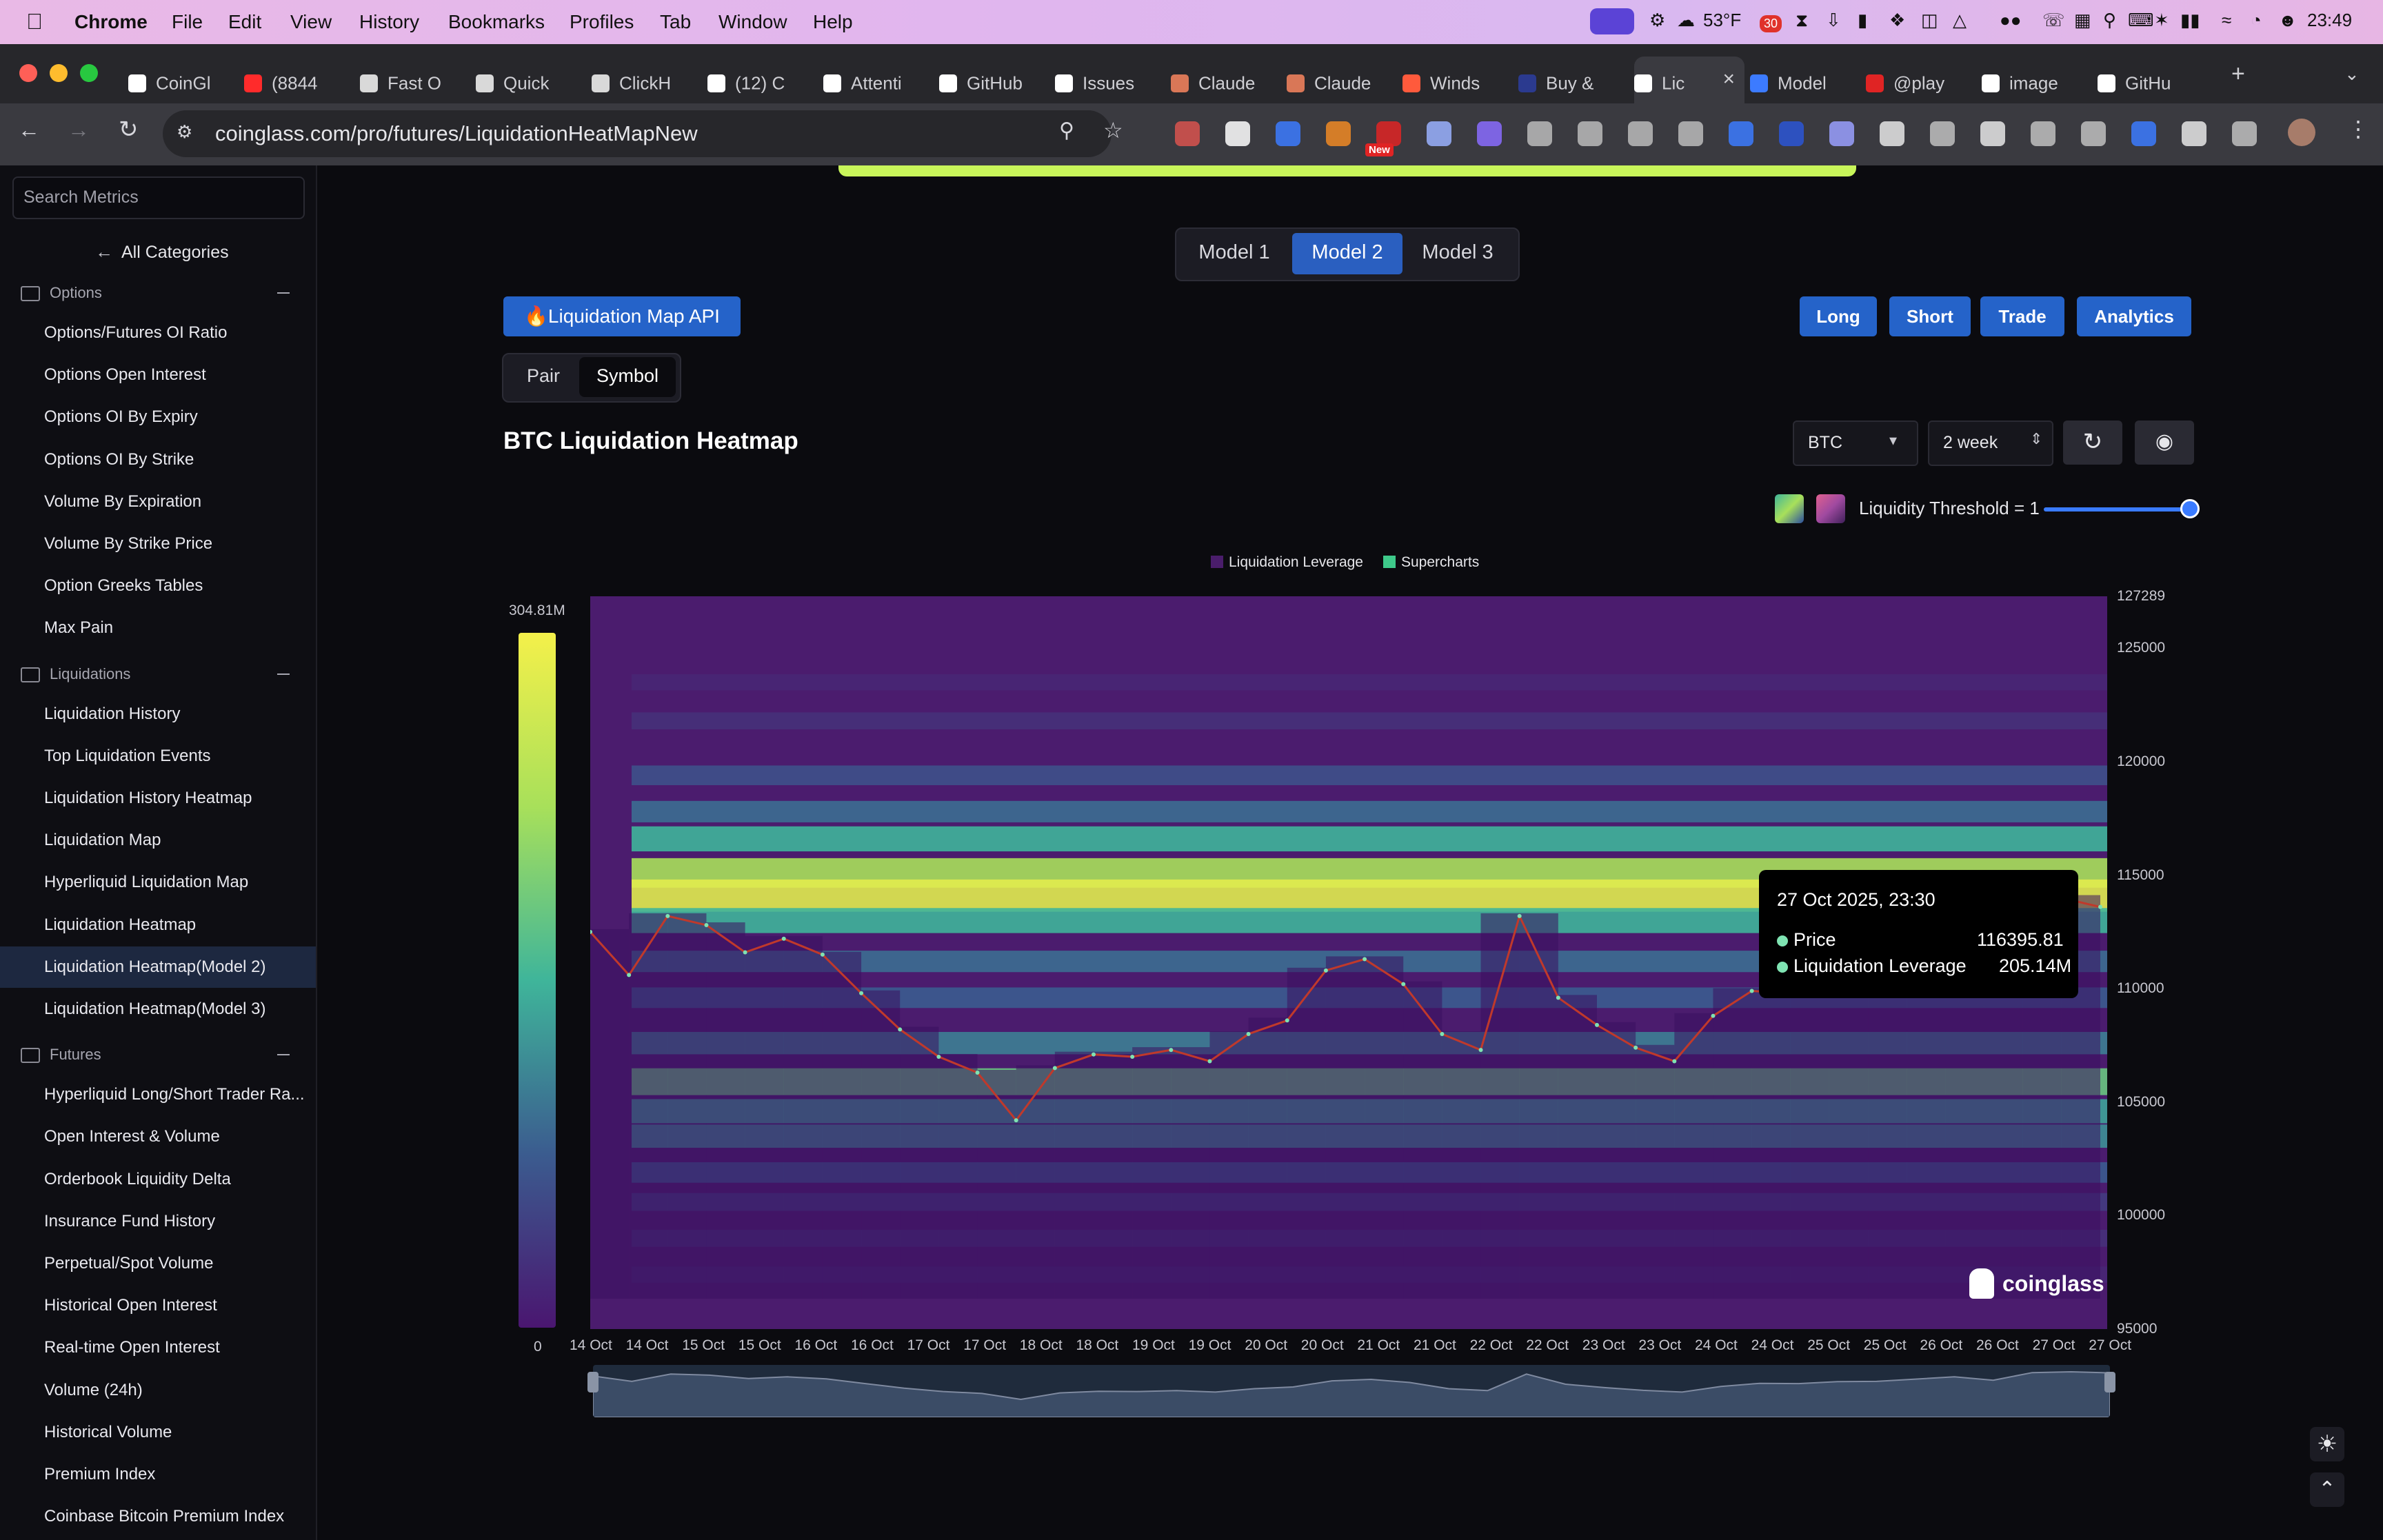 This screenshot has height=1540, width=2383. I want to click on menu-app-chrome: Chrome, so click(111, 22).